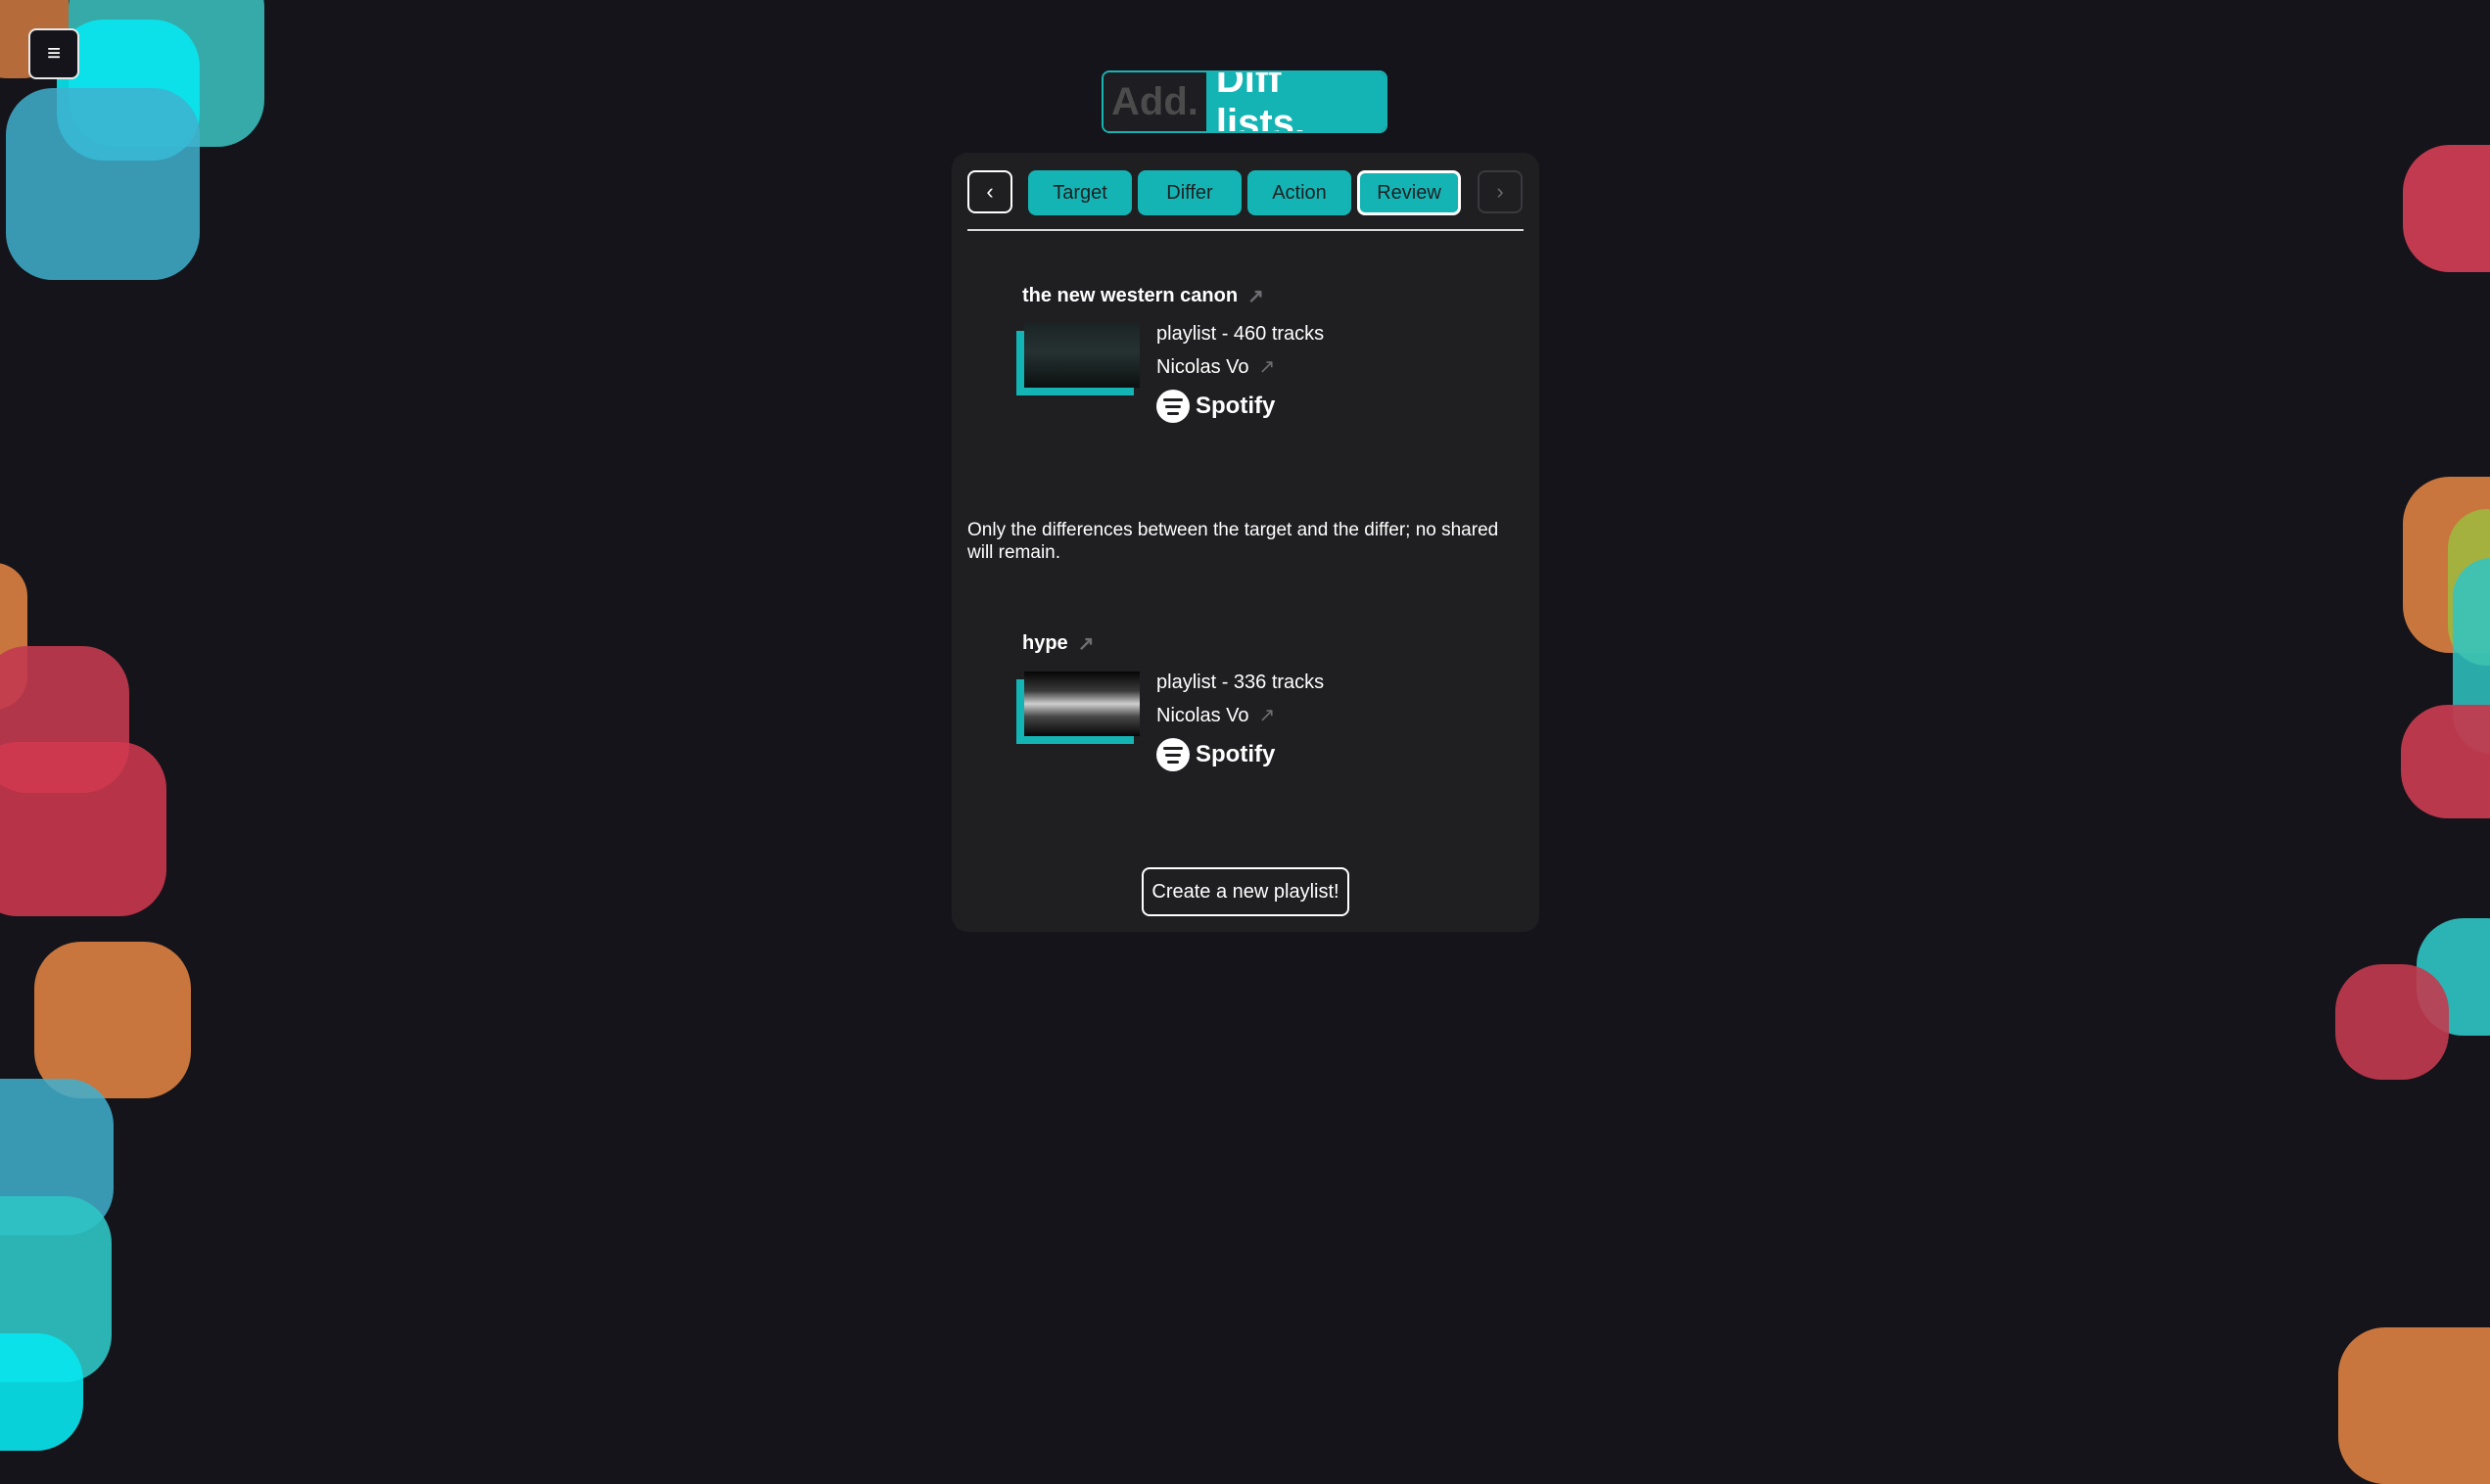  I want to click on differ-playlist-type: playlist - 336 tracks, so click(1240, 682).